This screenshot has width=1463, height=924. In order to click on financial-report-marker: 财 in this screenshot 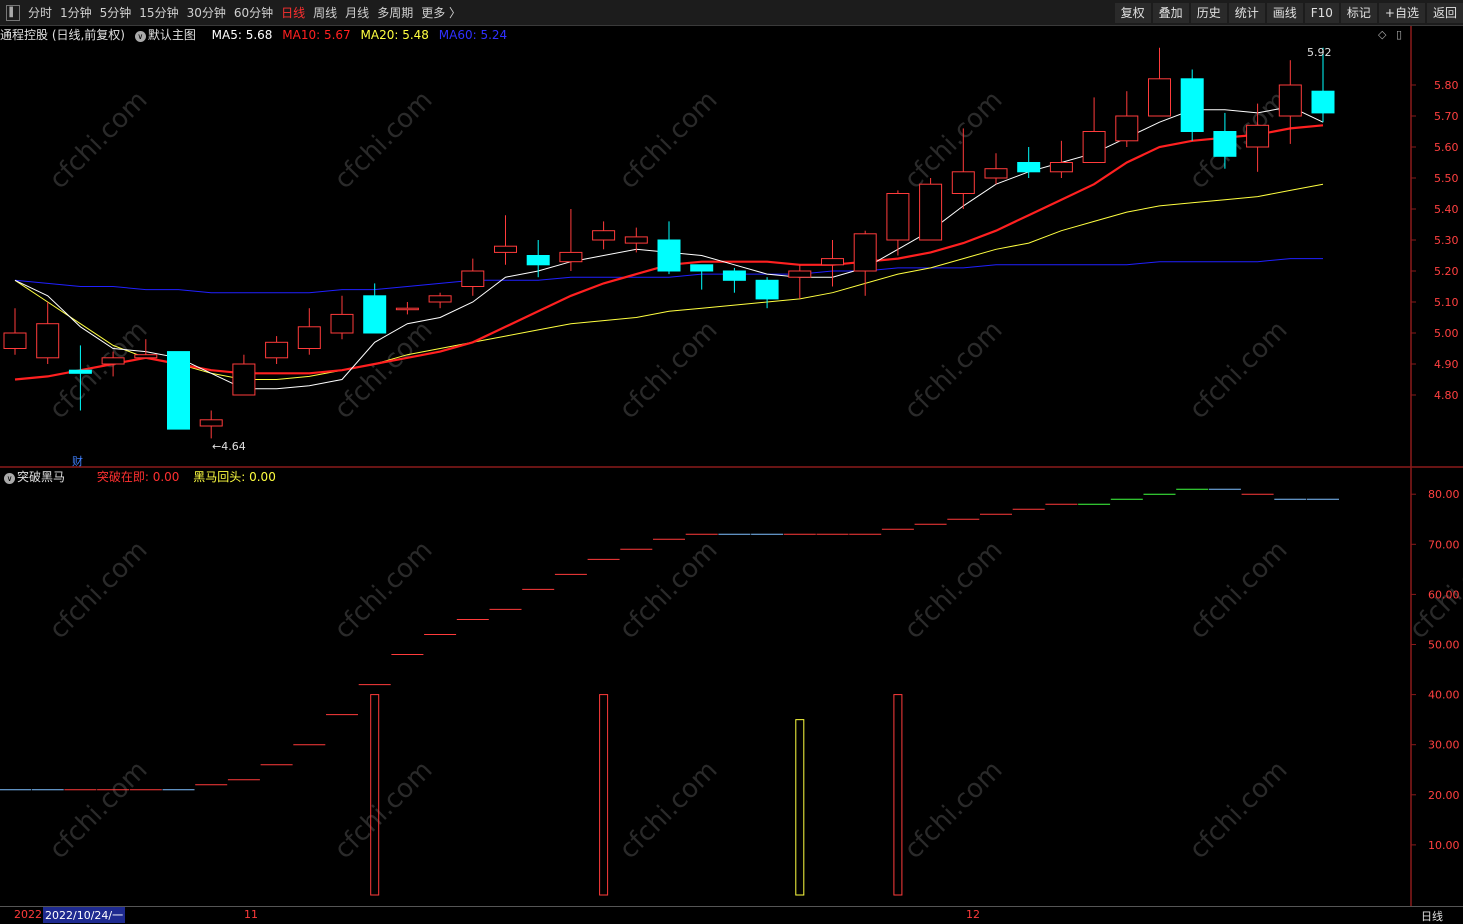, I will do `click(77, 461)`.